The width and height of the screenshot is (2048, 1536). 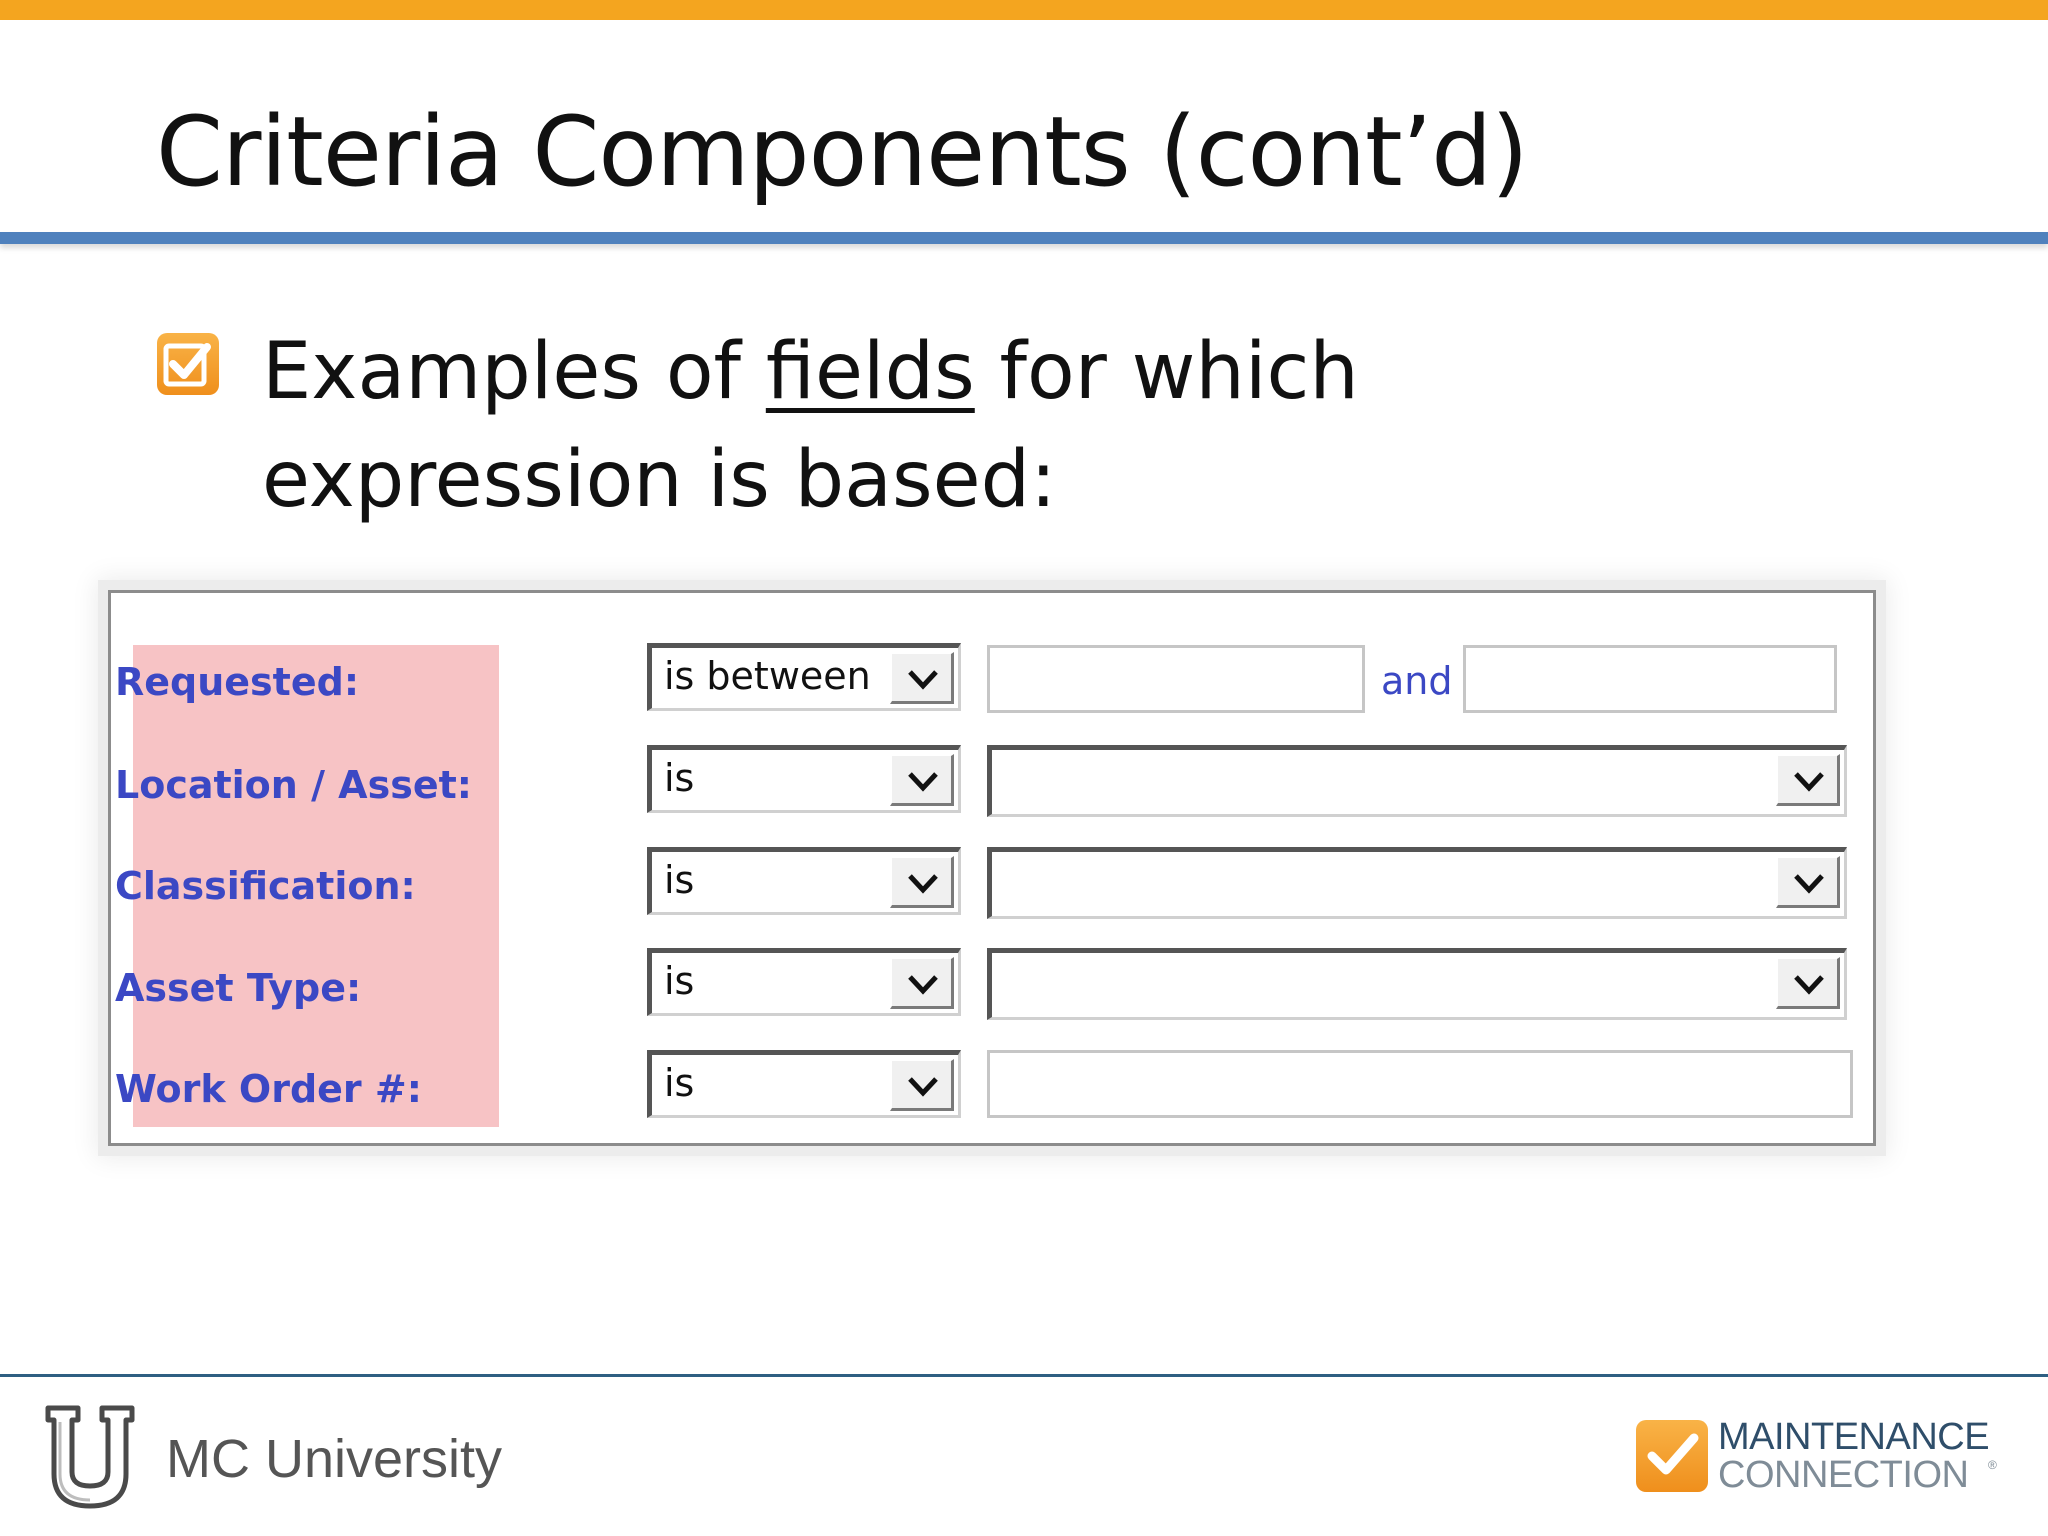 I want to click on requested-to-input, so click(x=1650, y=679).